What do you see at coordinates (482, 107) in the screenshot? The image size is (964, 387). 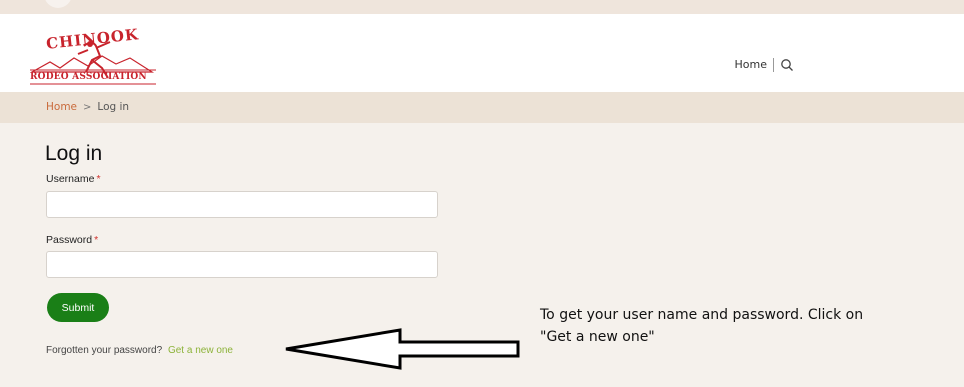 I see `breadcrumb-bar: Home > Log in` at bounding box center [482, 107].